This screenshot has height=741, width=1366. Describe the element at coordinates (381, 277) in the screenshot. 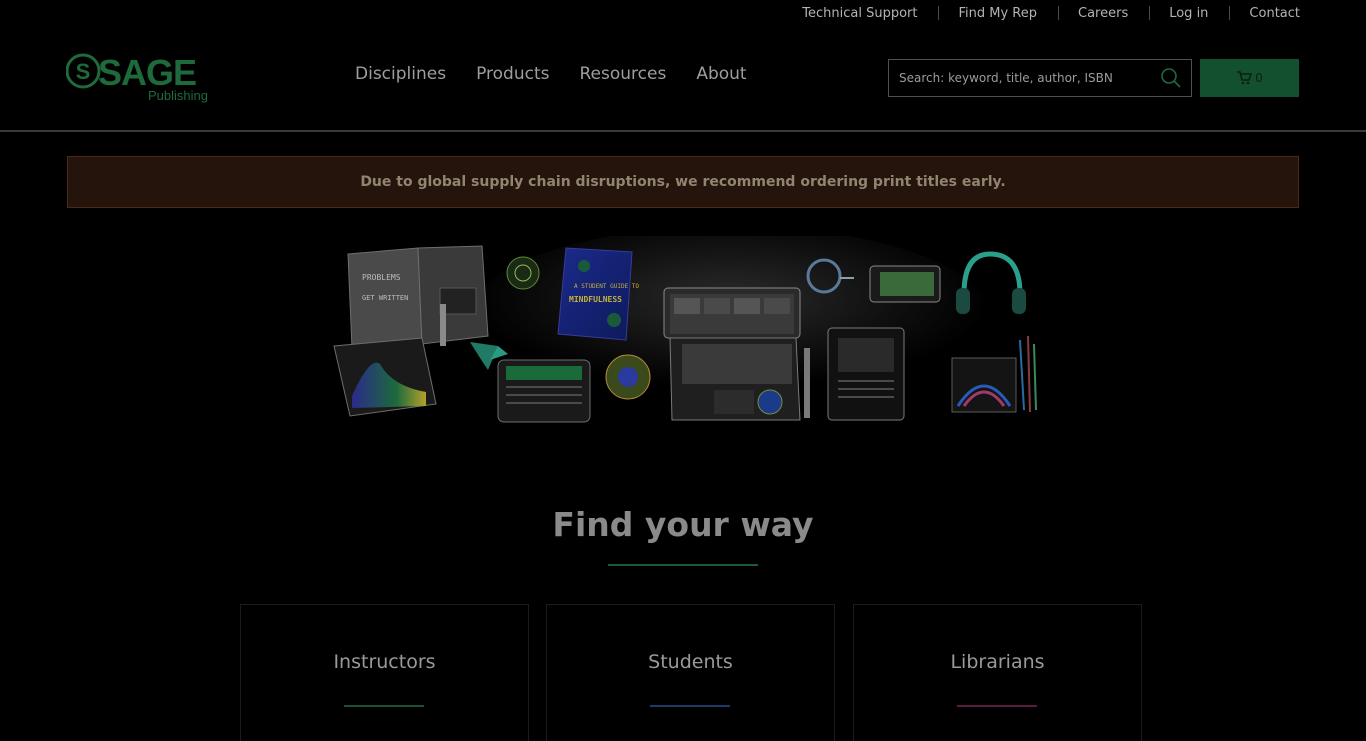

I see `book-left-title: PROBLEMS` at that location.